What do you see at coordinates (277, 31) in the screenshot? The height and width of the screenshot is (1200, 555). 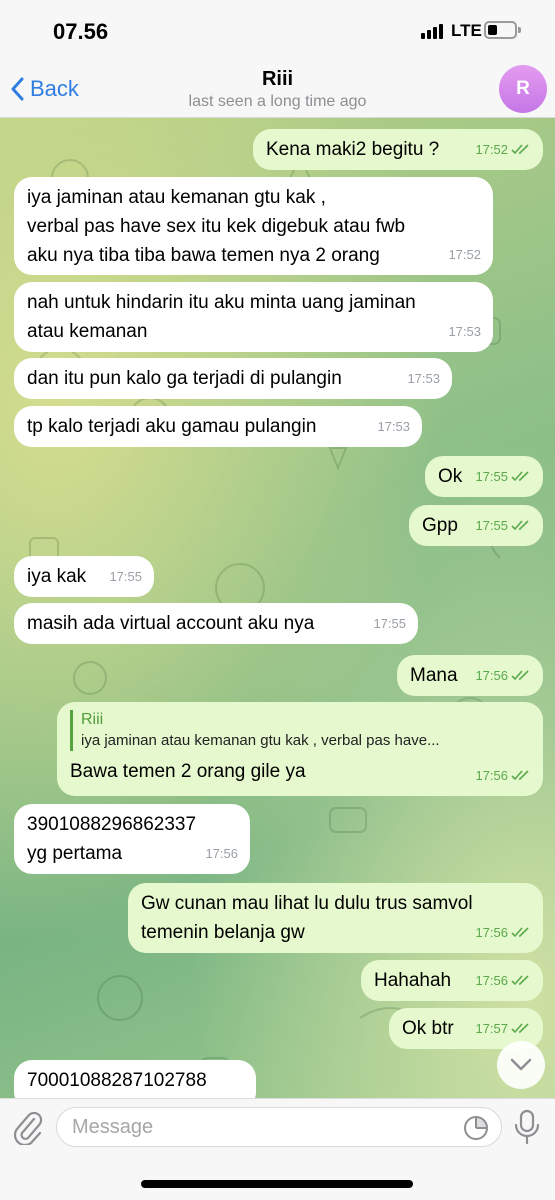 I see `status-bar: 07.56 LTE` at bounding box center [277, 31].